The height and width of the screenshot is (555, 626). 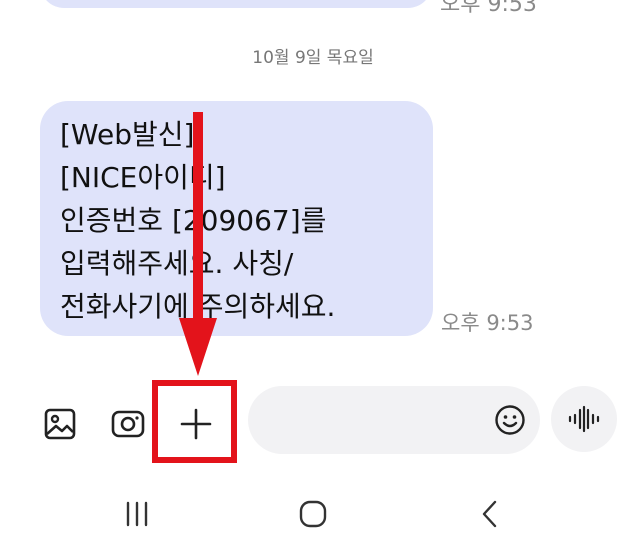 What do you see at coordinates (313, 58) in the screenshot?
I see `date-divider: 10월 9일 목요일` at bounding box center [313, 58].